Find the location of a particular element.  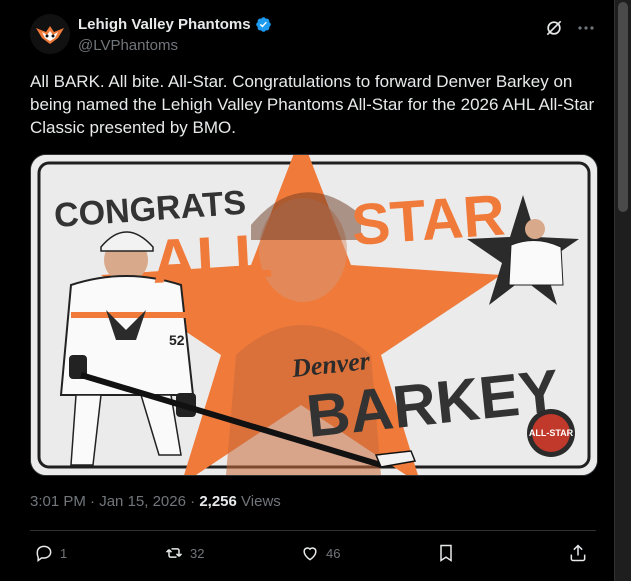

media-headline-all: ALL is located at coordinates (212, 259).